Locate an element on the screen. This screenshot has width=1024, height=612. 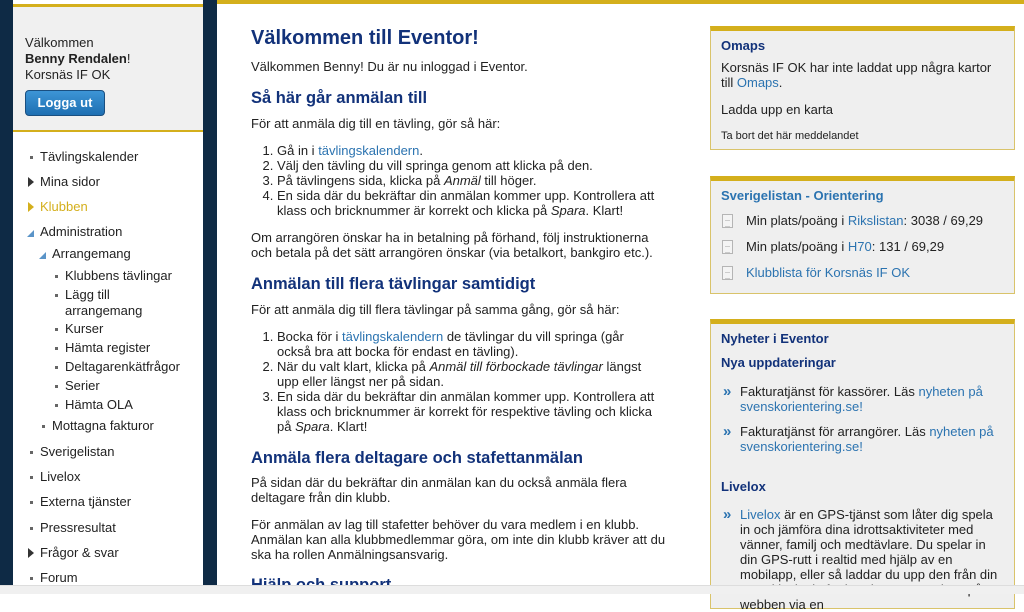
nav-sverigelistan: Sverigelistan is located at coordinates (70, 452).